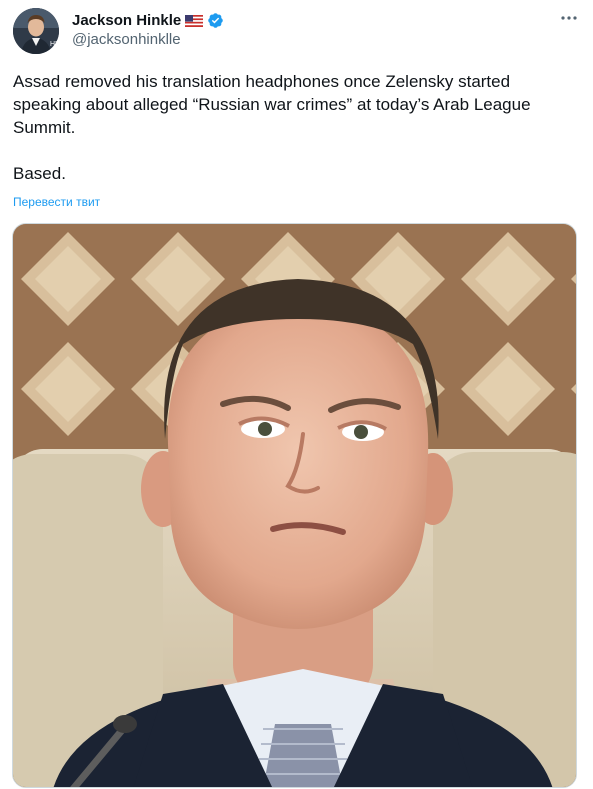  I want to click on translate-tweet-link: Перевести твит, so click(56, 202).